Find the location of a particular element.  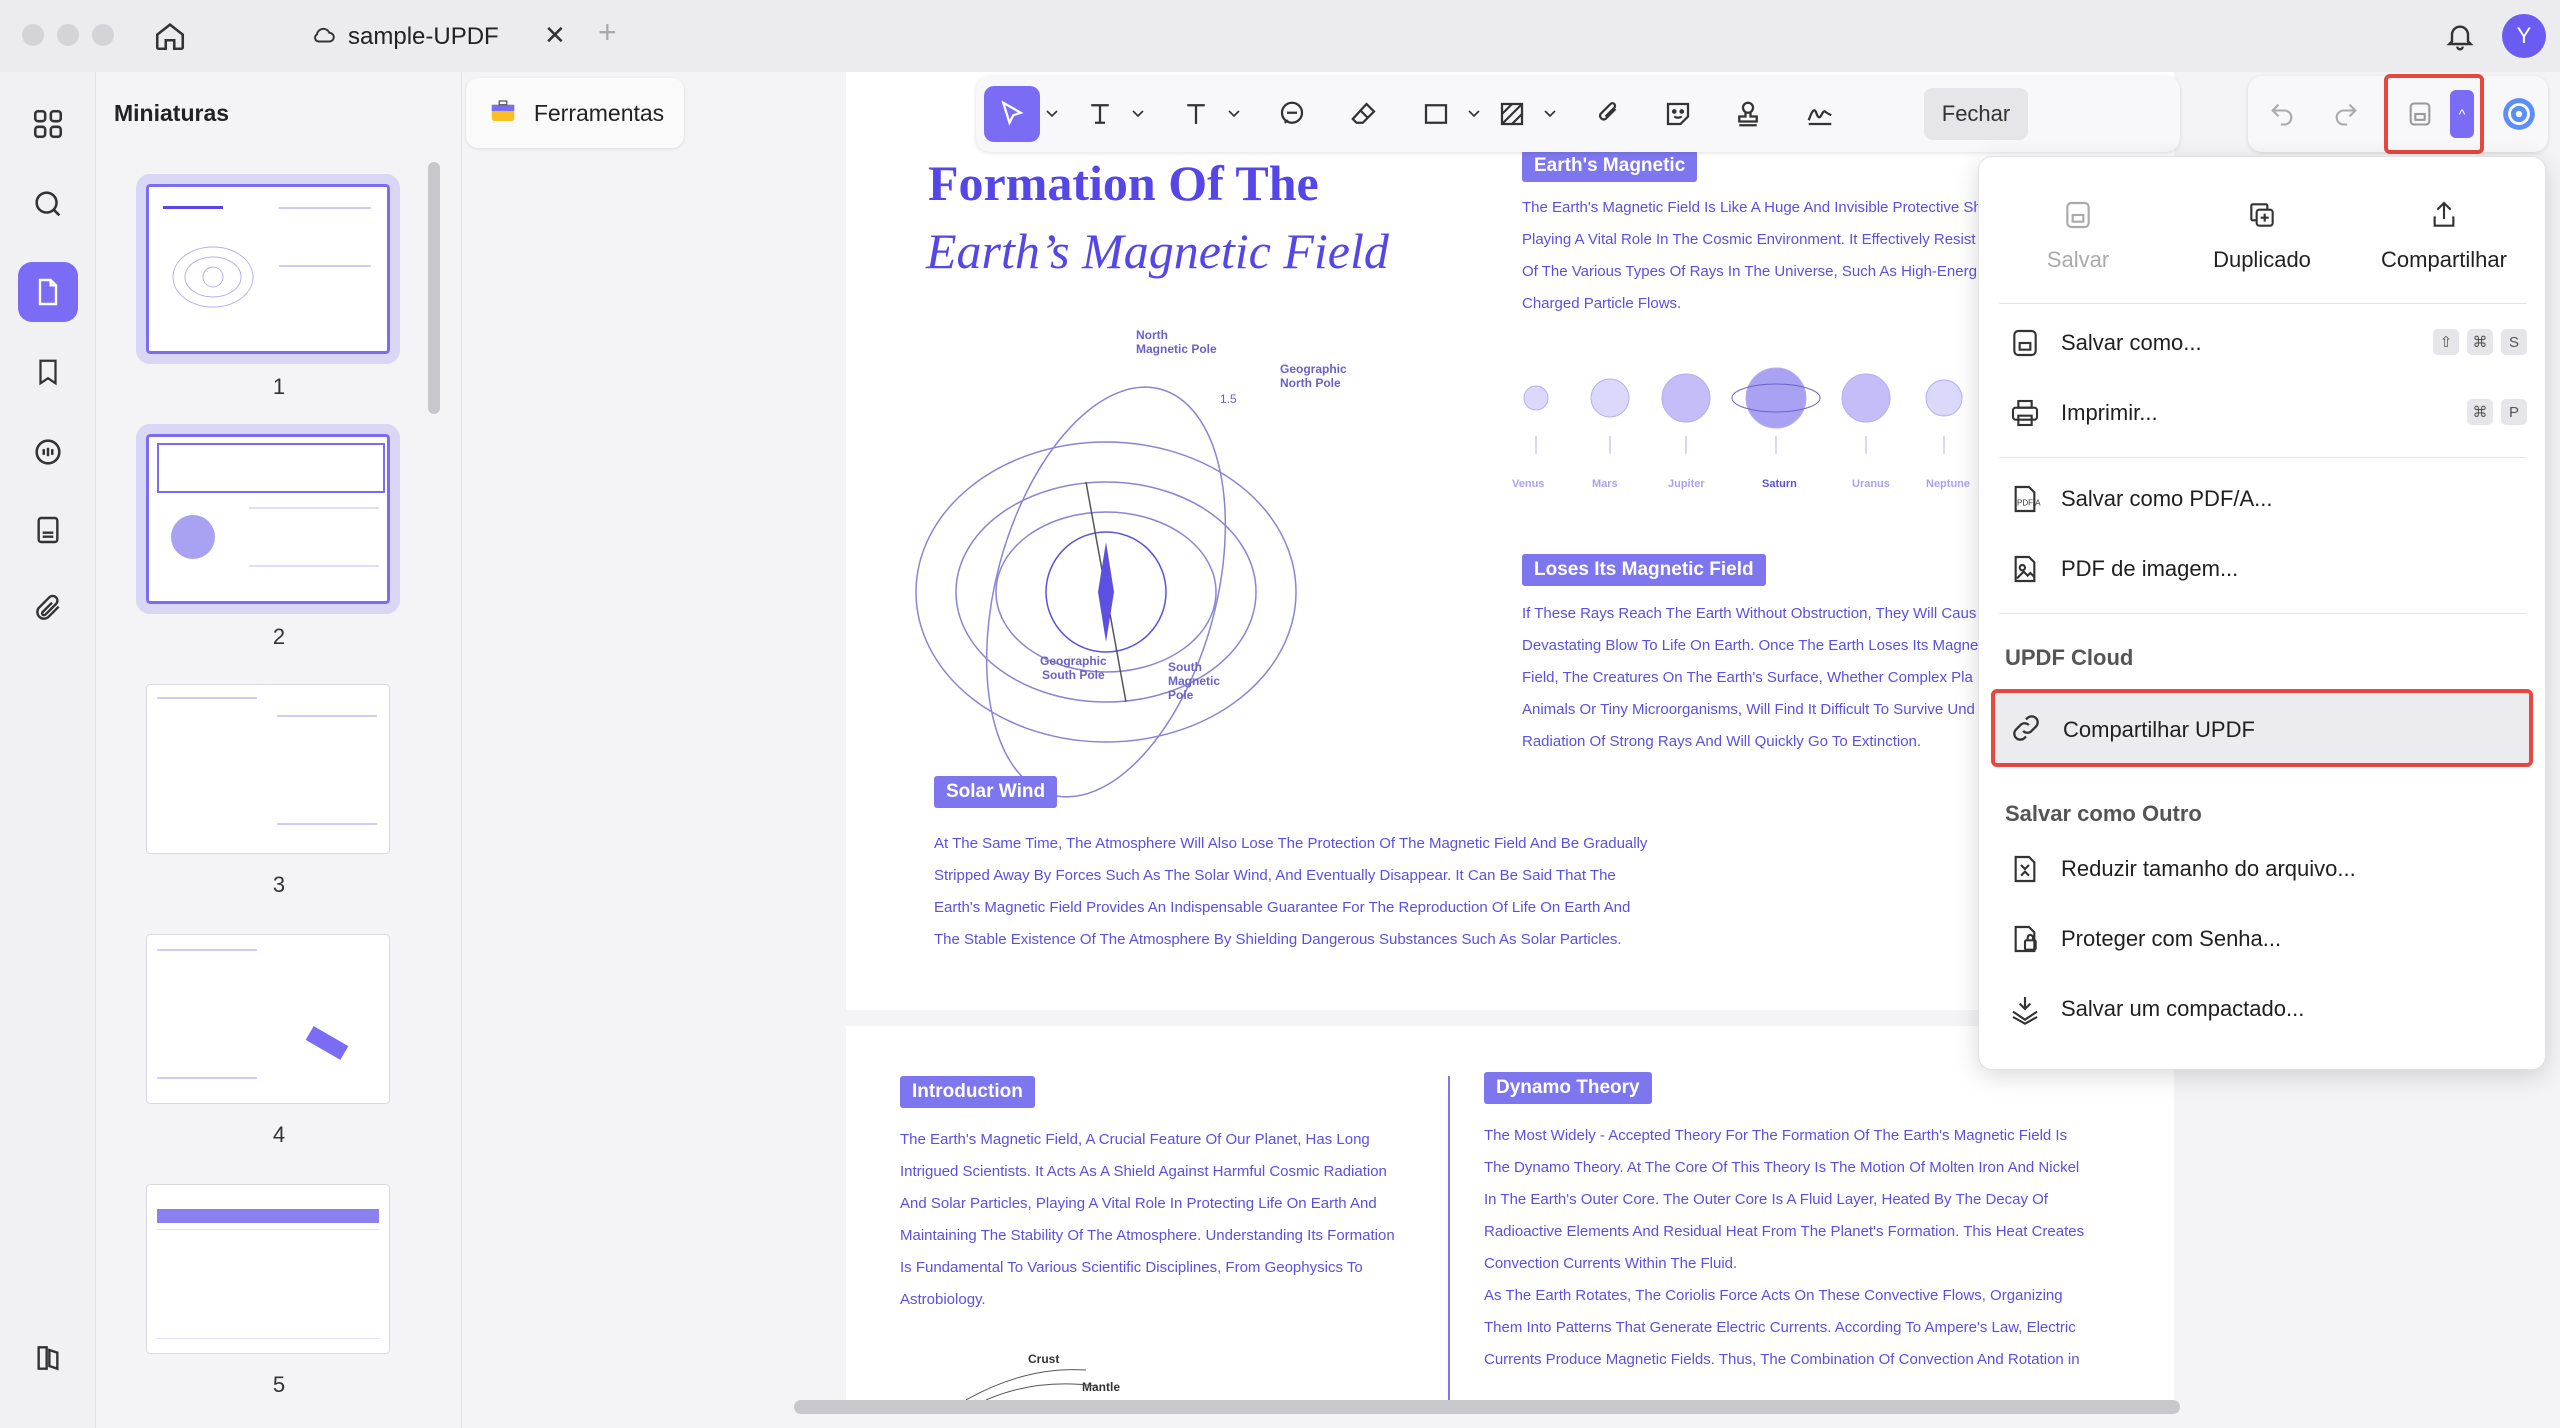

link-icon is located at coordinates (2026, 730).